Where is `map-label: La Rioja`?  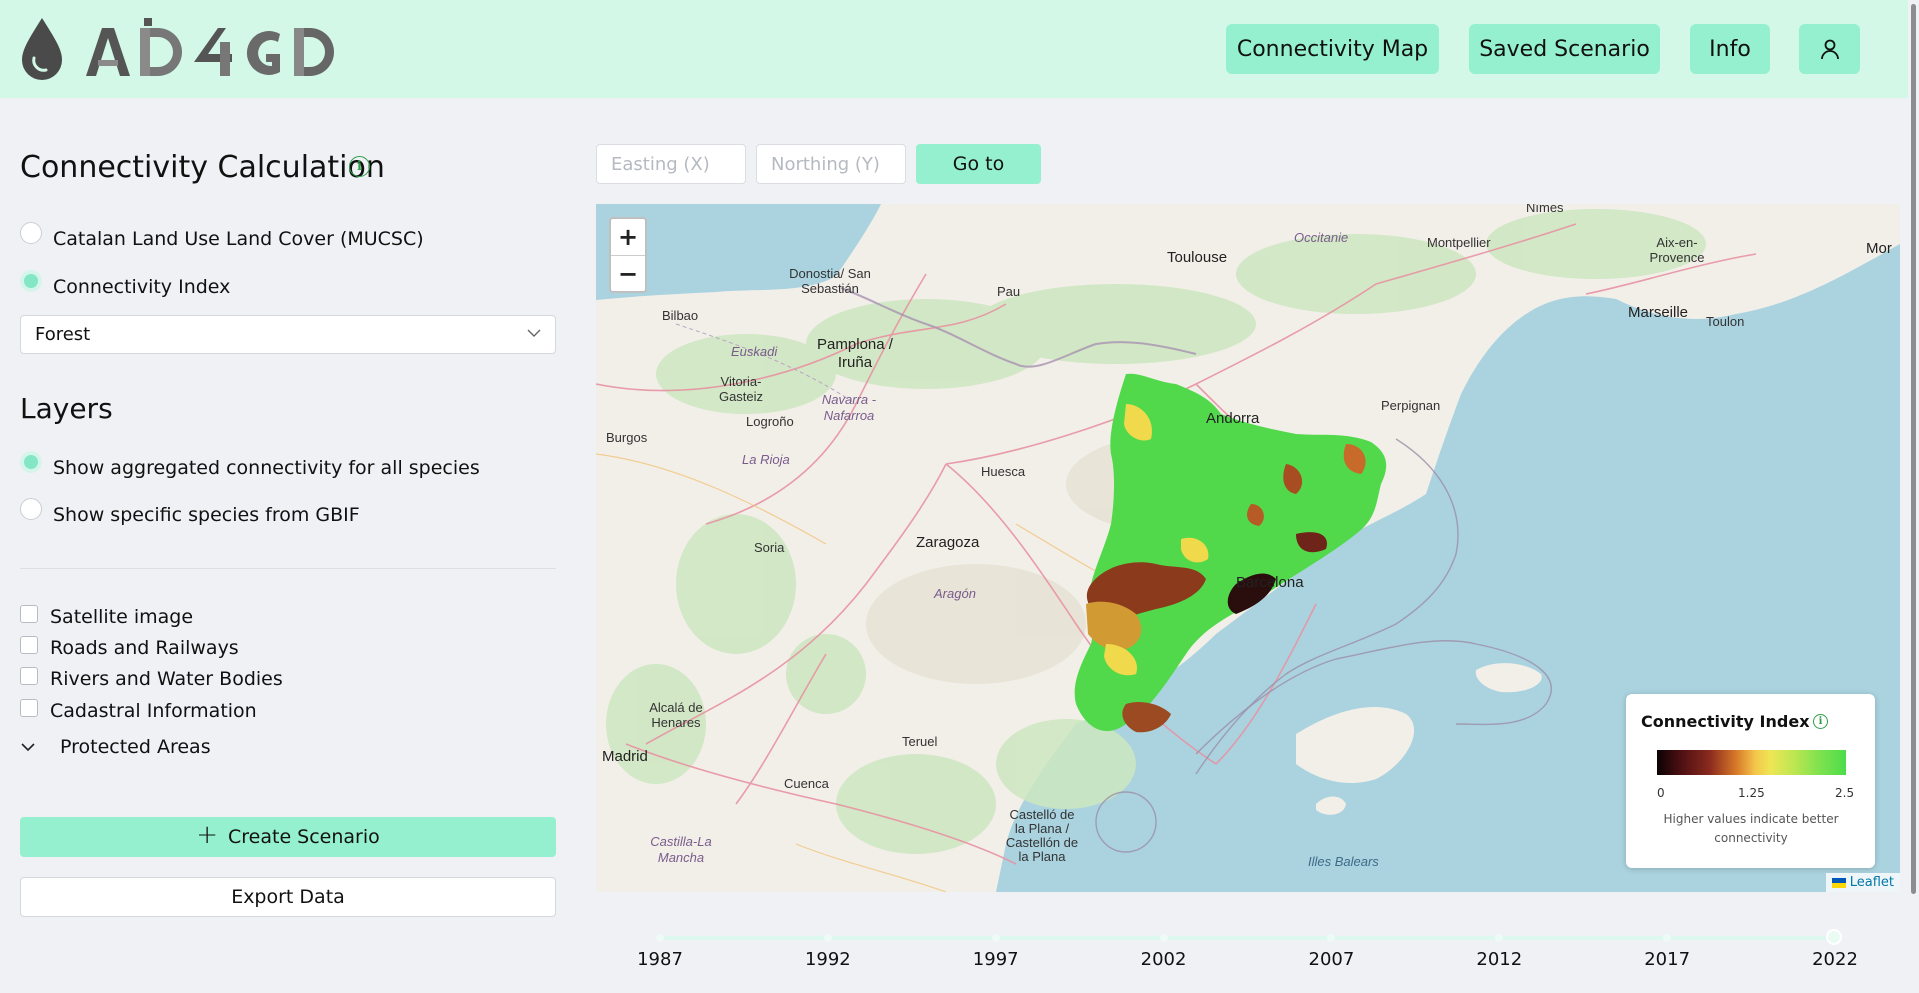 map-label: La Rioja is located at coordinates (766, 459).